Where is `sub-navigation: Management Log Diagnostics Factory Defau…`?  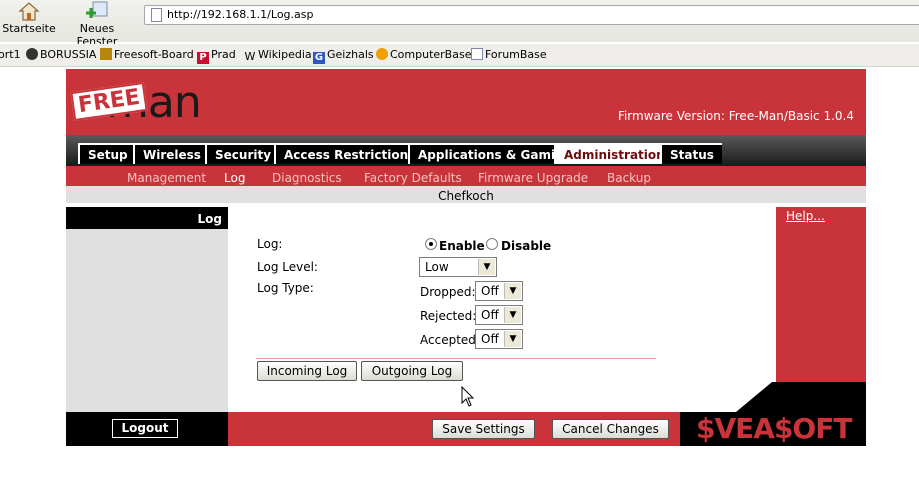 sub-navigation: Management Log Diagnostics Factory Defau… is located at coordinates (466, 176).